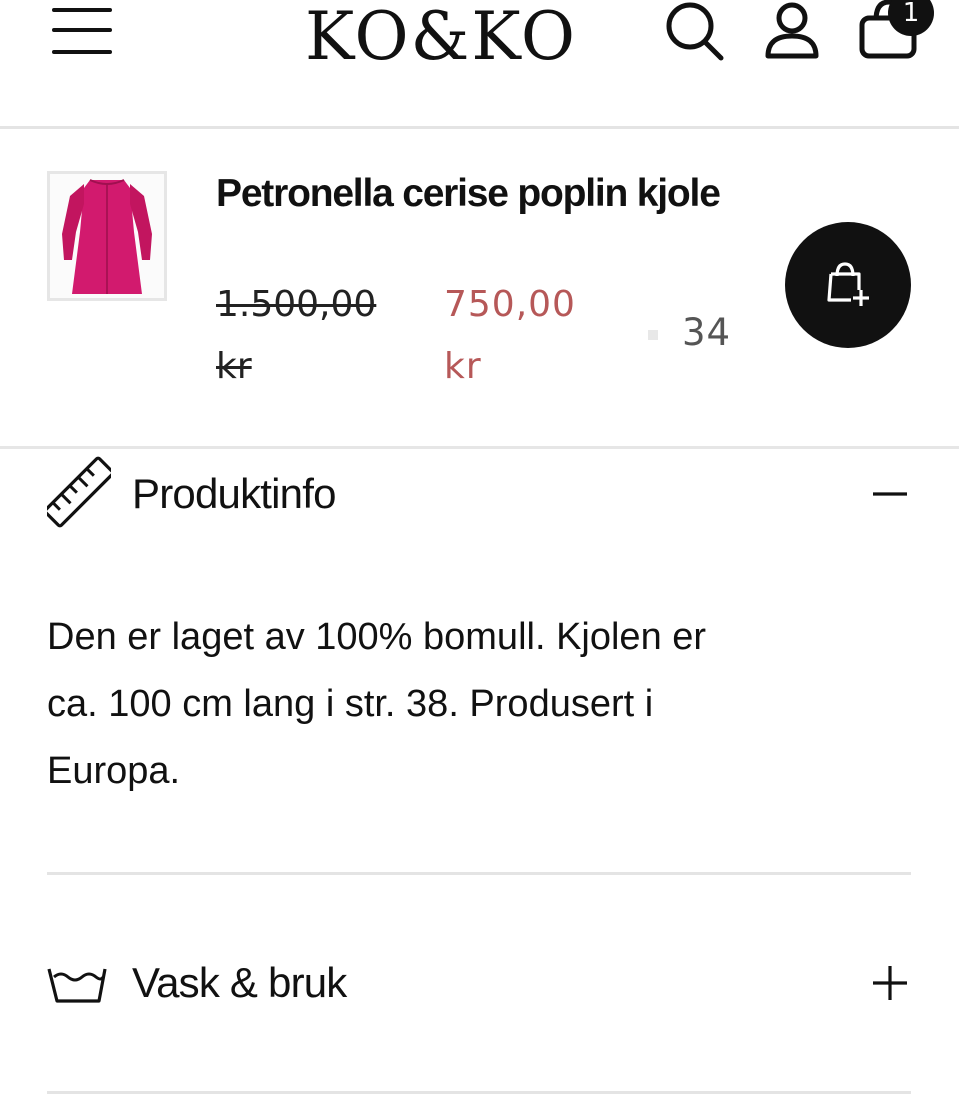  Describe the element at coordinates (479, 983) in the screenshot. I see `accordion-header-vask-bruk: Vask & bruk` at that location.